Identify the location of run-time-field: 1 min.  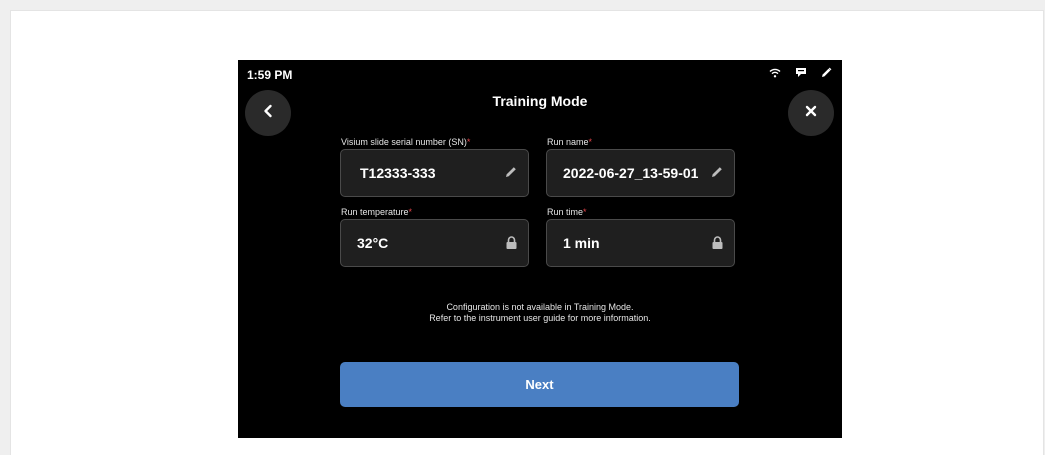
(640, 243).